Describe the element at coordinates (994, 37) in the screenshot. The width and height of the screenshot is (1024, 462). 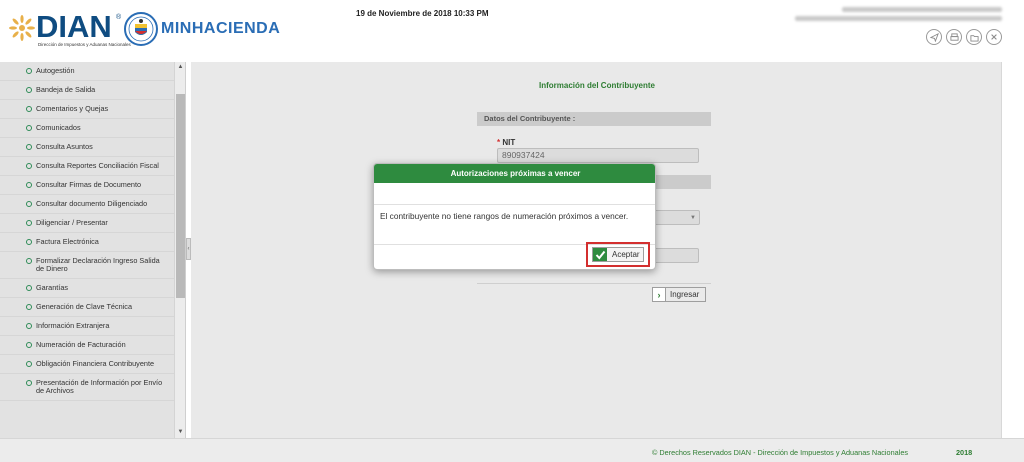
I see `close-icon` at that location.